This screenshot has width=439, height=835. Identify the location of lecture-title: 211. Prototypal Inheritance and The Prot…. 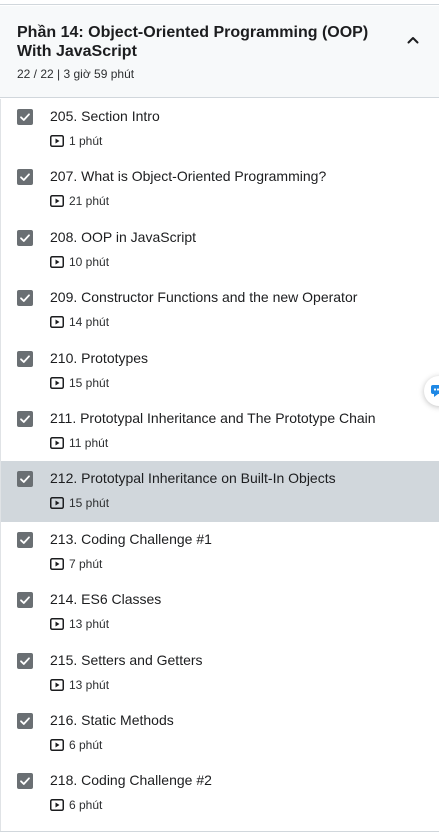
(213, 417).